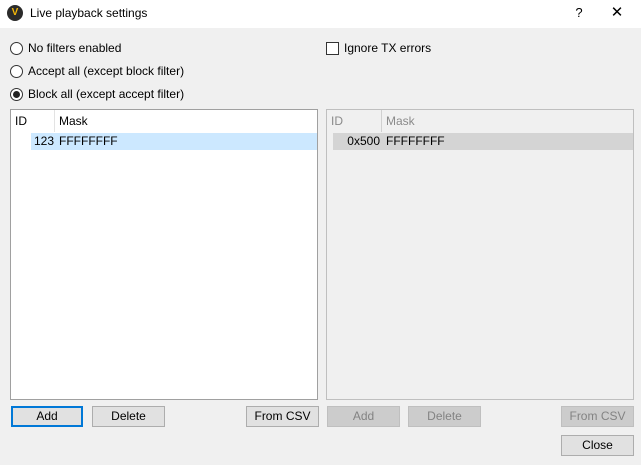 Image resolution: width=641 pixels, height=465 pixels. Describe the element at coordinates (332, 48) in the screenshot. I see `ignore-tx-errors-box` at that location.